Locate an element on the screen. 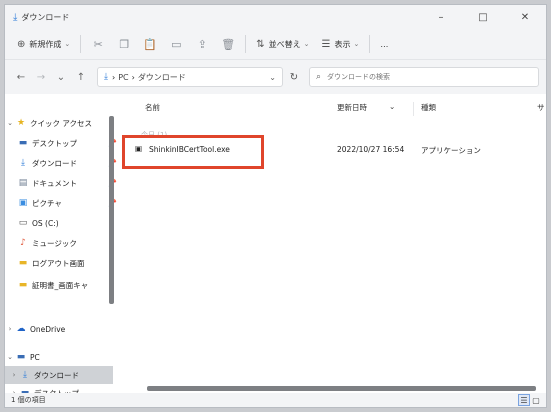  file-modified: 2022/10/27 16:54 is located at coordinates (371, 149).